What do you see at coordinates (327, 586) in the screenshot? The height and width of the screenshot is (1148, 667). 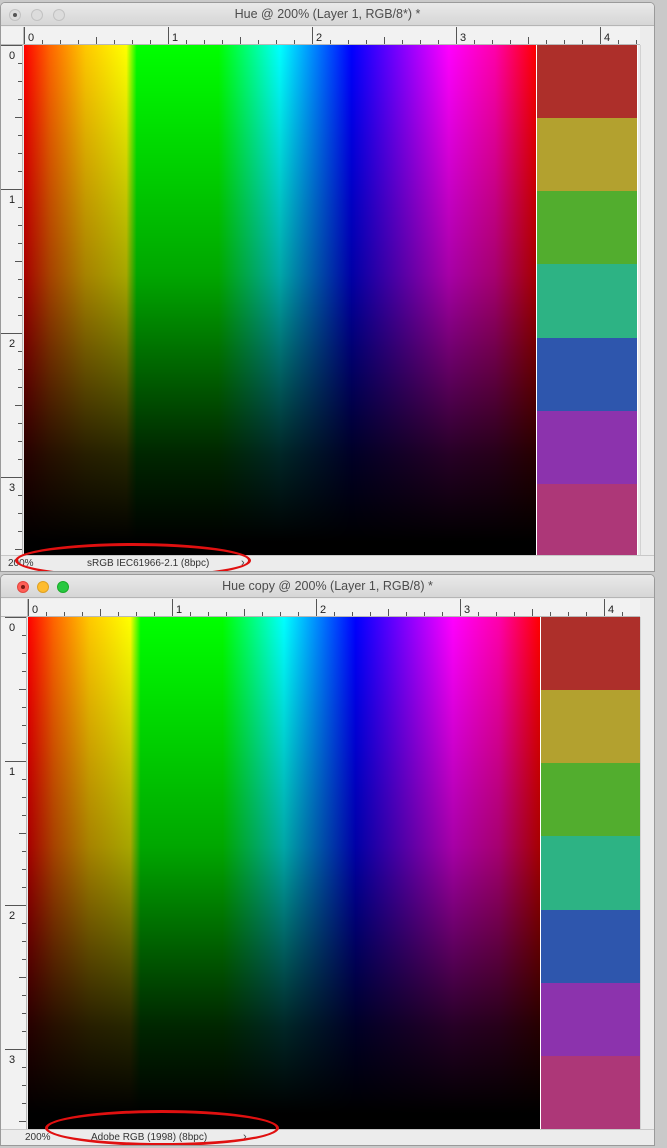 I see `title-bar: Hue copy @ 200% (Layer 1, RGB/8) *` at bounding box center [327, 586].